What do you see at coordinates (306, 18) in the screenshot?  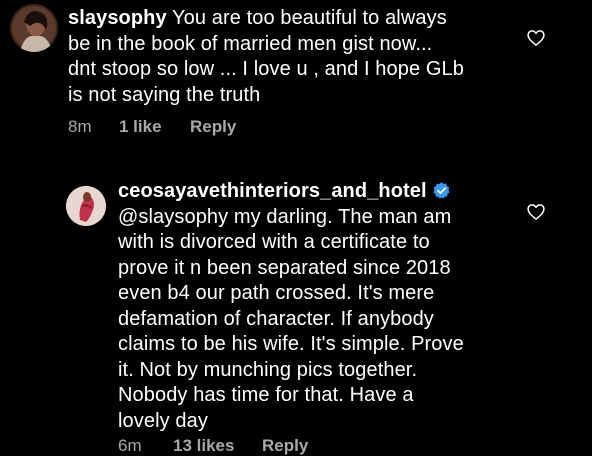 I see `comment-line: You are too beautiful to always` at bounding box center [306, 18].